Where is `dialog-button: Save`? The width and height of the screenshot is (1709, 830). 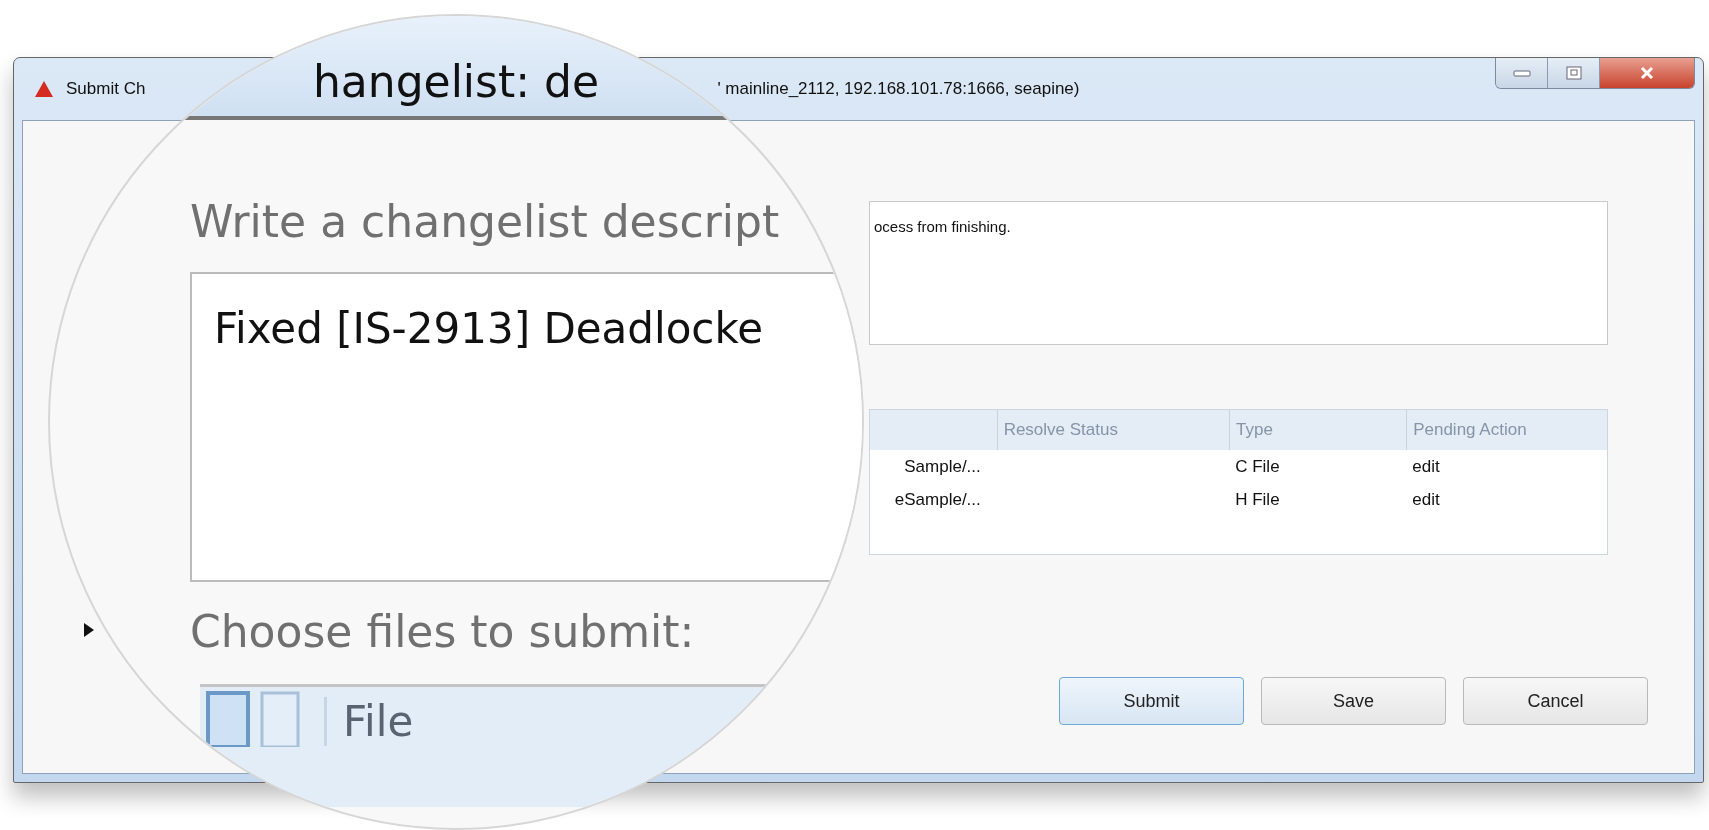 dialog-button: Save is located at coordinates (1353, 701).